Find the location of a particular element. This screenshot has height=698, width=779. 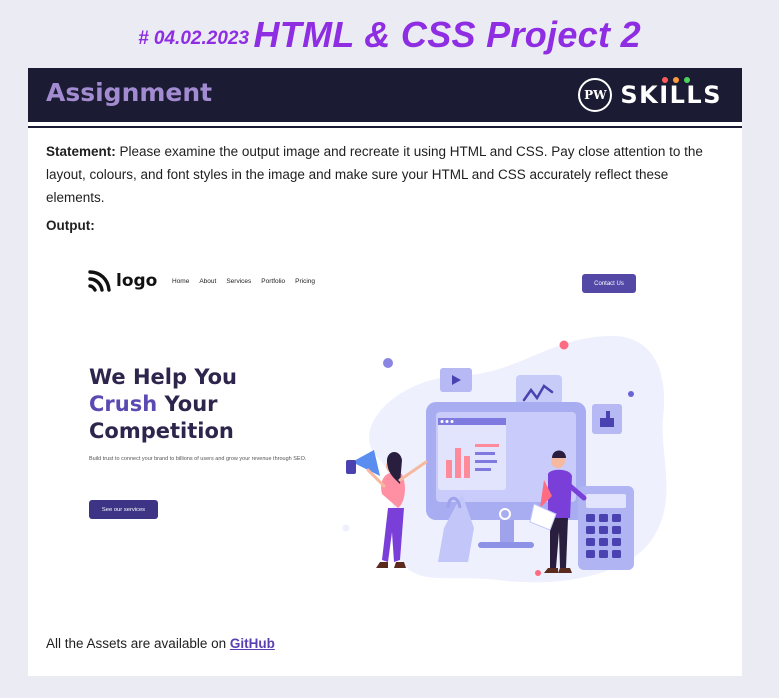

green-dot is located at coordinates (687, 80).